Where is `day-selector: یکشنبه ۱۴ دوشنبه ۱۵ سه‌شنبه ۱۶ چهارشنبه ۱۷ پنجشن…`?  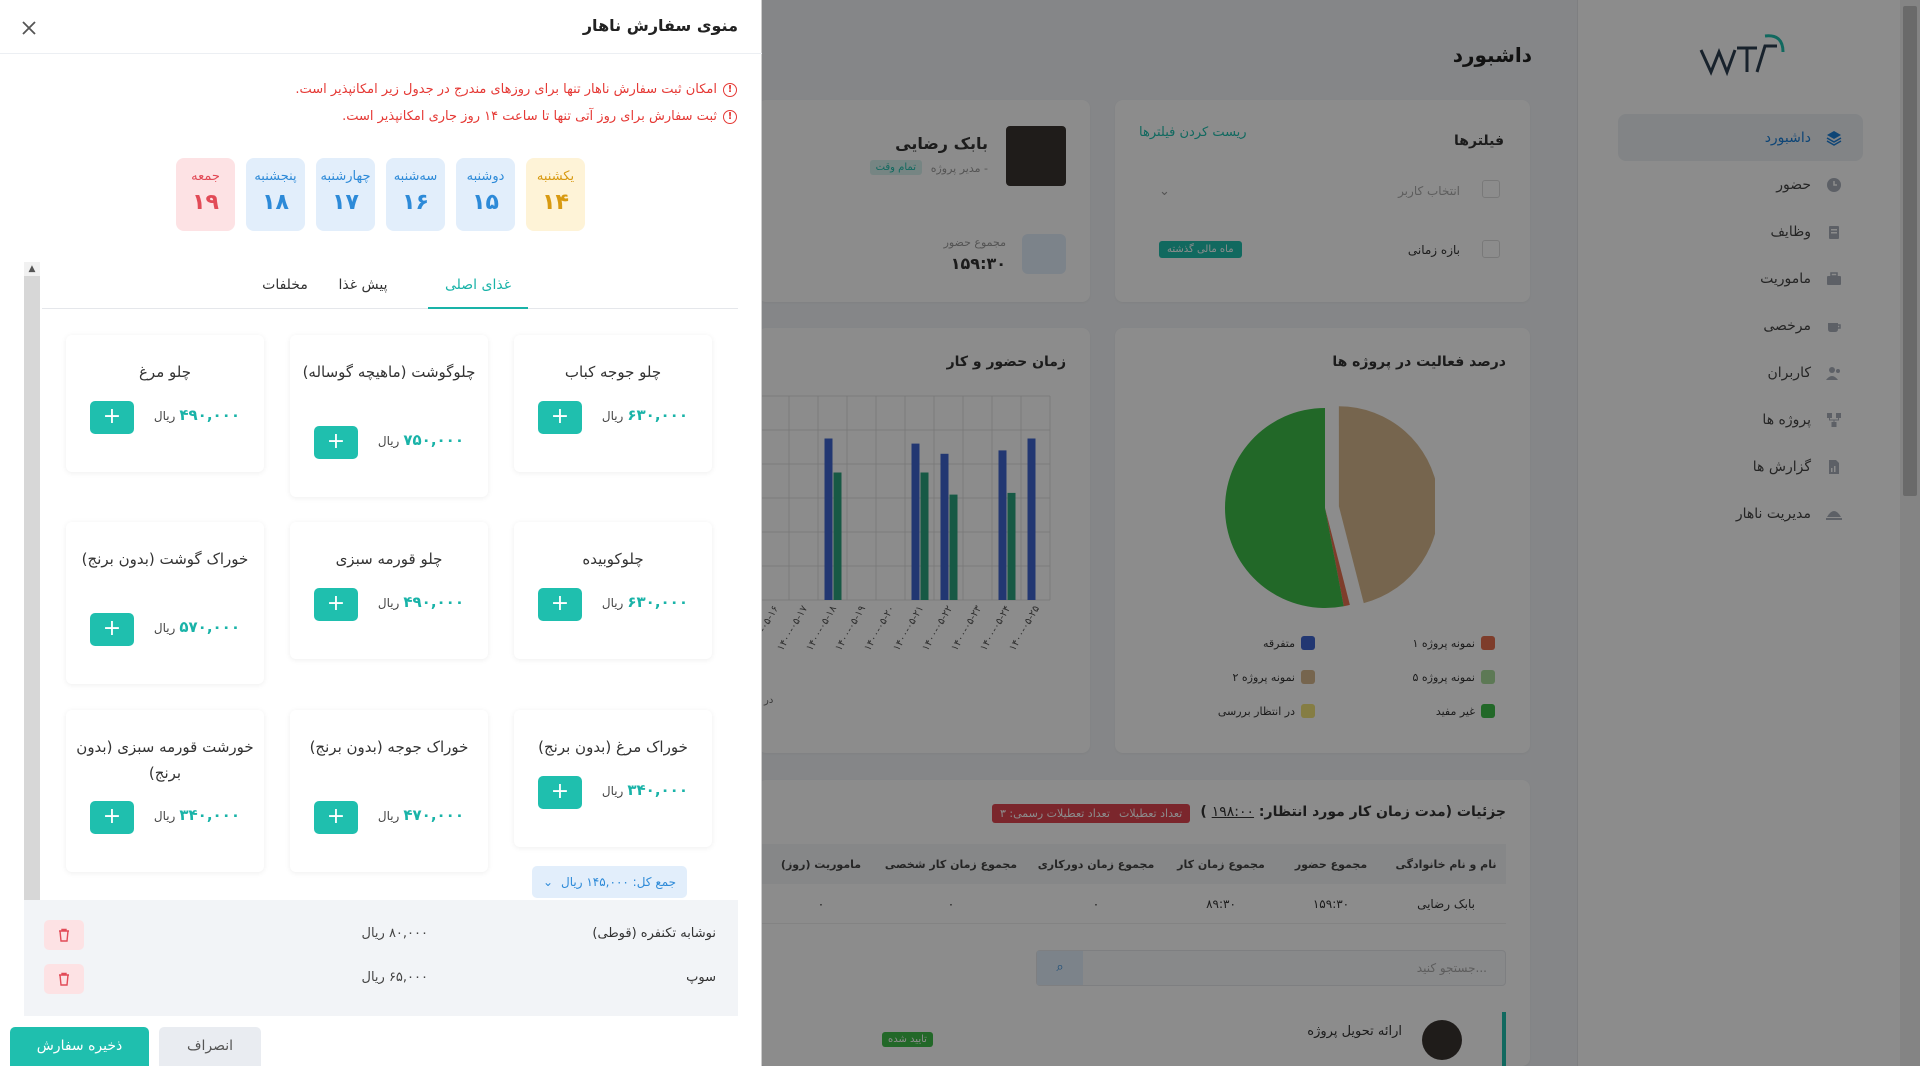
day-selector: یکشنبه ۱۴ دوشنبه ۱۵ سه‌شنبه ۱۶ چهارشنبه ۱۷ پنجشن… is located at coordinates (380, 194).